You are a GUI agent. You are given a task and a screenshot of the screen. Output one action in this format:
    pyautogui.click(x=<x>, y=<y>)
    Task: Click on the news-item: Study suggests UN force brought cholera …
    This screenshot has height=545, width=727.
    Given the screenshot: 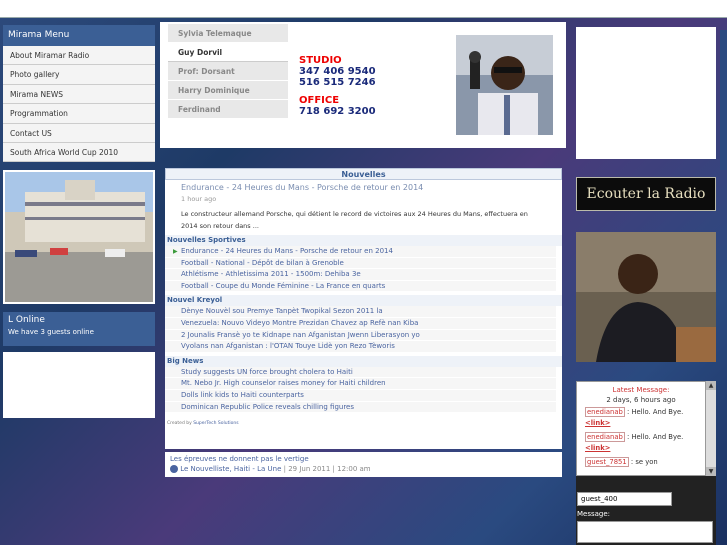 What is the action you would take?
    pyautogui.click(x=360, y=372)
    